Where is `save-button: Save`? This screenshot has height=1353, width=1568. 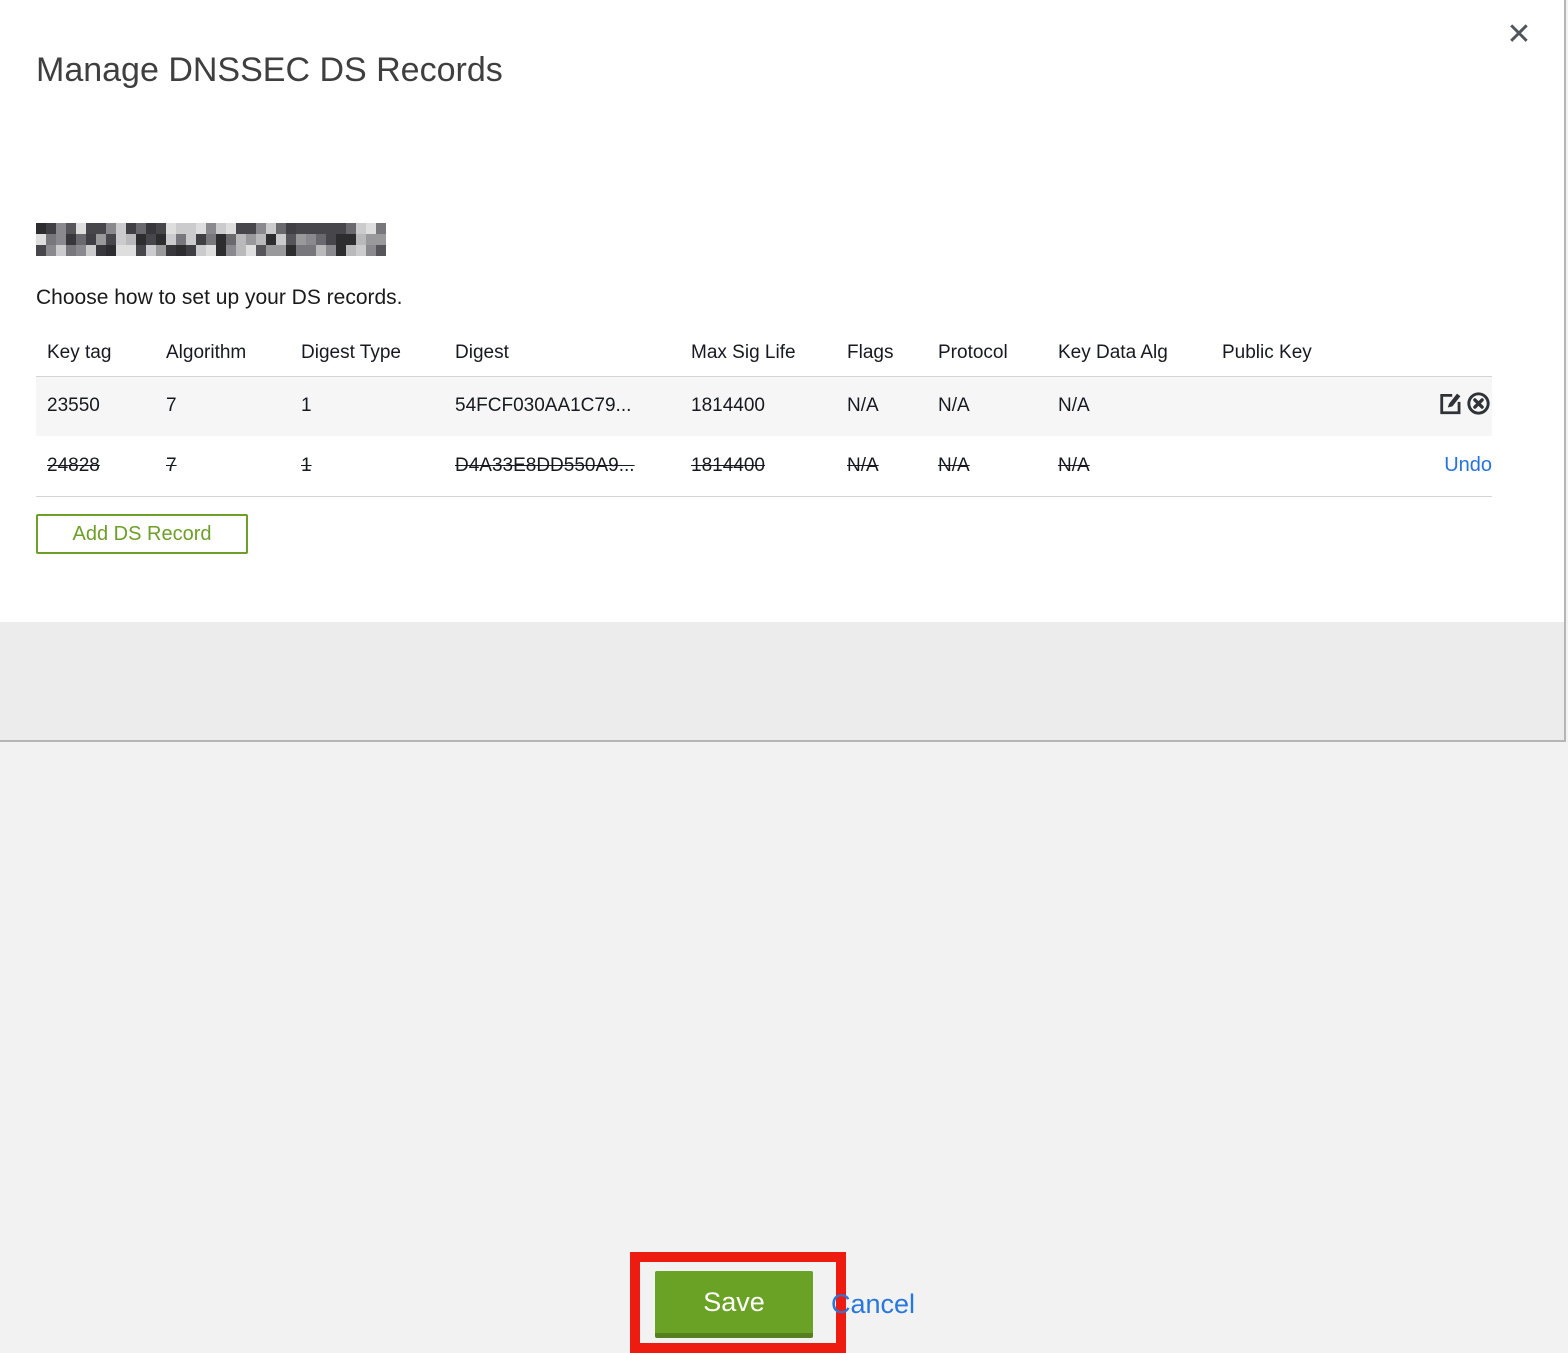
save-button: Save is located at coordinates (734, 1304).